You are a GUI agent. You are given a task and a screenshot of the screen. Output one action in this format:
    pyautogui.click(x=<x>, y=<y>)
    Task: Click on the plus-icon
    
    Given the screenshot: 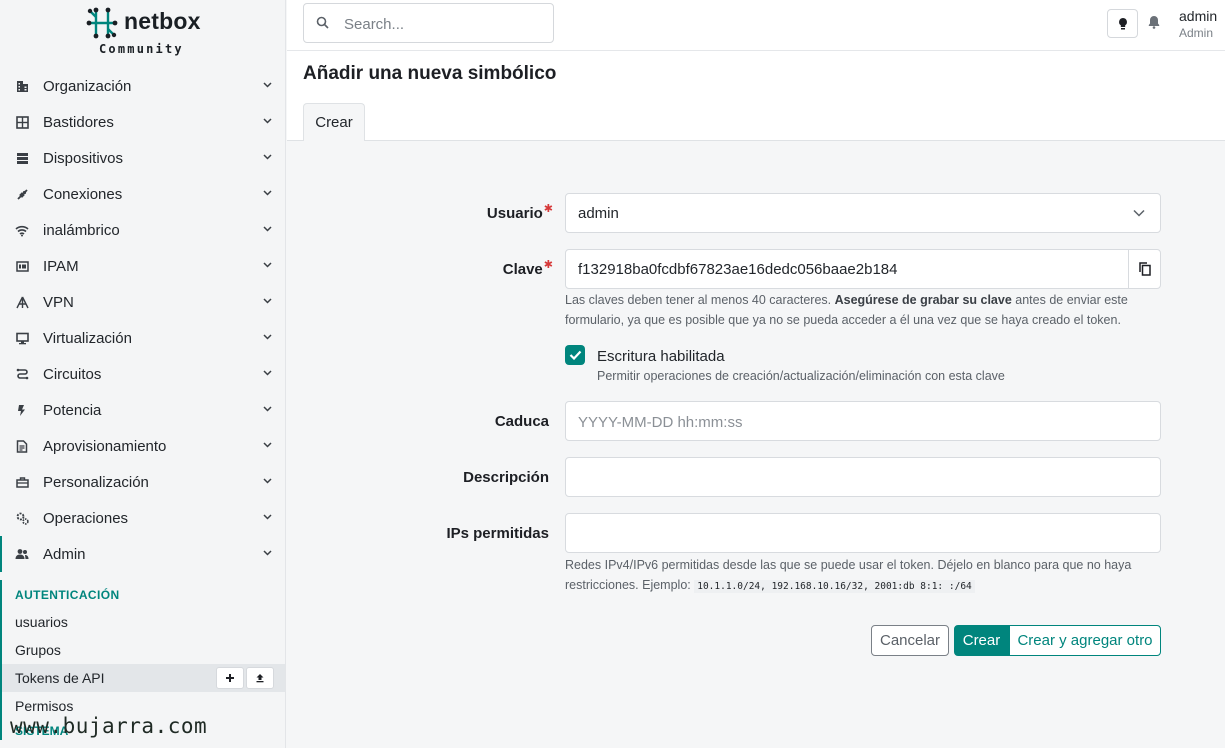 What is the action you would take?
    pyautogui.click(x=230, y=678)
    